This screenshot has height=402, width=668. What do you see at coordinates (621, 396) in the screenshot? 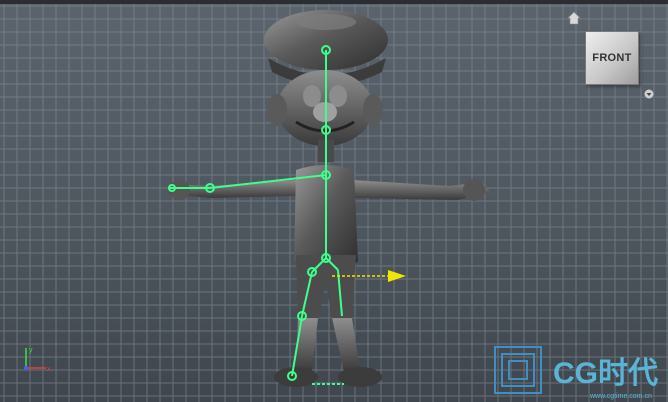
I see `watermark-url: www.cgtime.com.cn` at bounding box center [621, 396].